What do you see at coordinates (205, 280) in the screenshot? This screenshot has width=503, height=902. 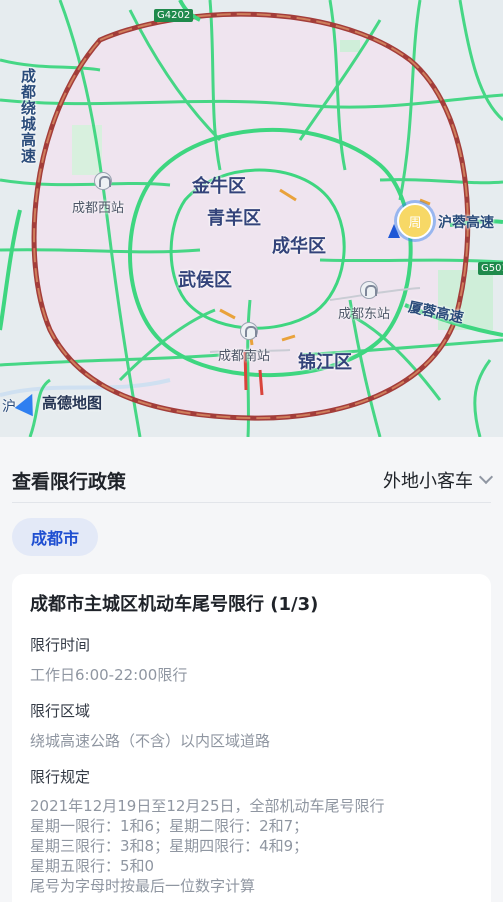 I see `district-wuhou: 武侯区` at bounding box center [205, 280].